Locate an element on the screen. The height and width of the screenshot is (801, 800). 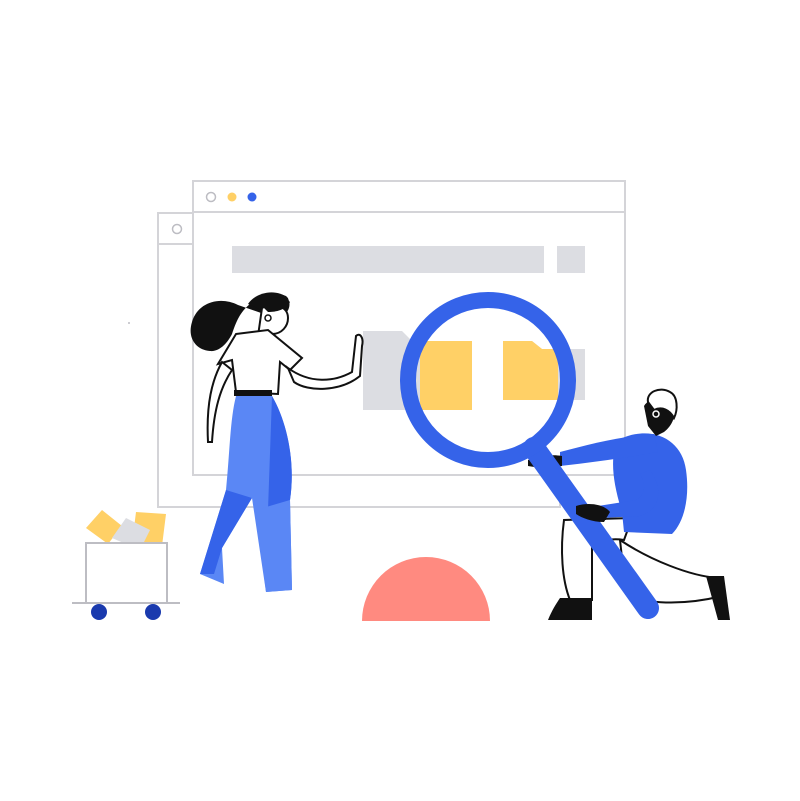
search-button-placeholder is located at coordinates (571, 259).